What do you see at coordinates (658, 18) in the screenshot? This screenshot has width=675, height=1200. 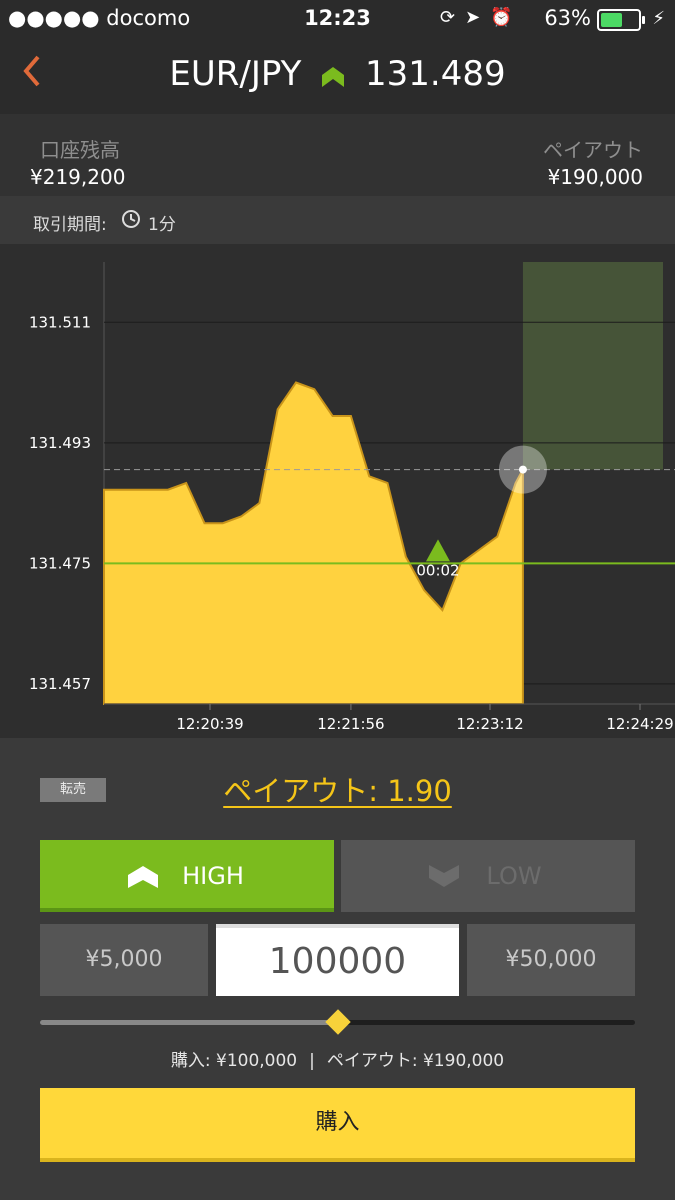 I see `charging-icon: ⚡` at bounding box center [658, 18].